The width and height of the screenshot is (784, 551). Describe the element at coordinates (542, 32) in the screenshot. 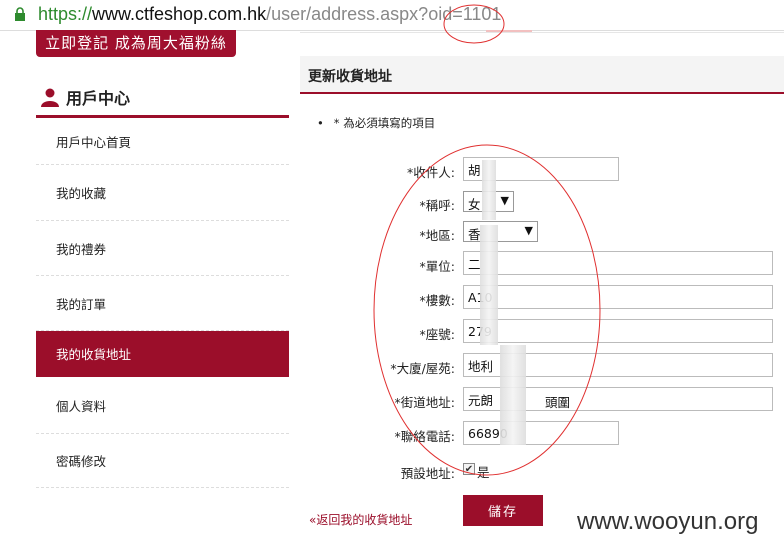

I see `top-divider` at that location.